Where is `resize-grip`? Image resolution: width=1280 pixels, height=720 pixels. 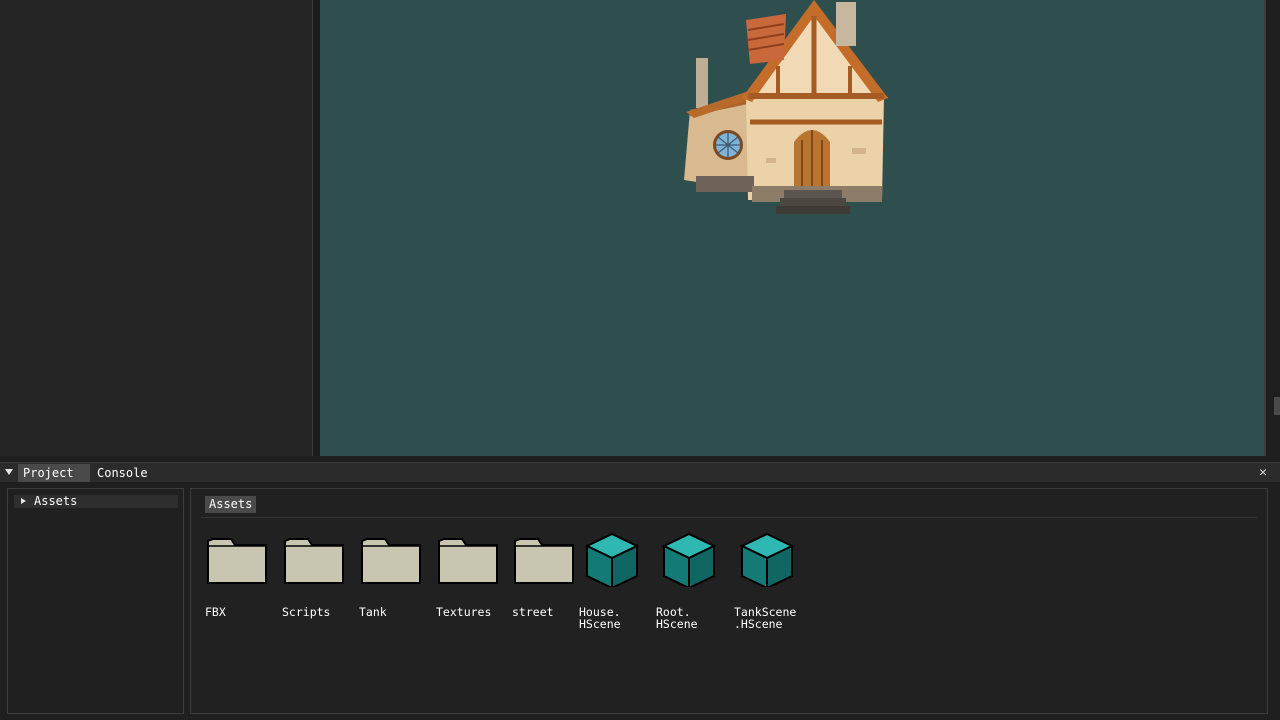 resize-grip is located at coordinates (1277, 406).